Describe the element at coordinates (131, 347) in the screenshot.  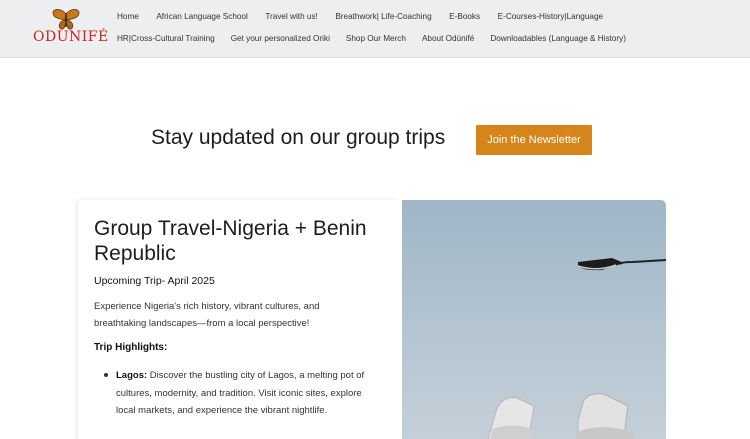
I see `highlights-label: Trip Highlights:` at that location.